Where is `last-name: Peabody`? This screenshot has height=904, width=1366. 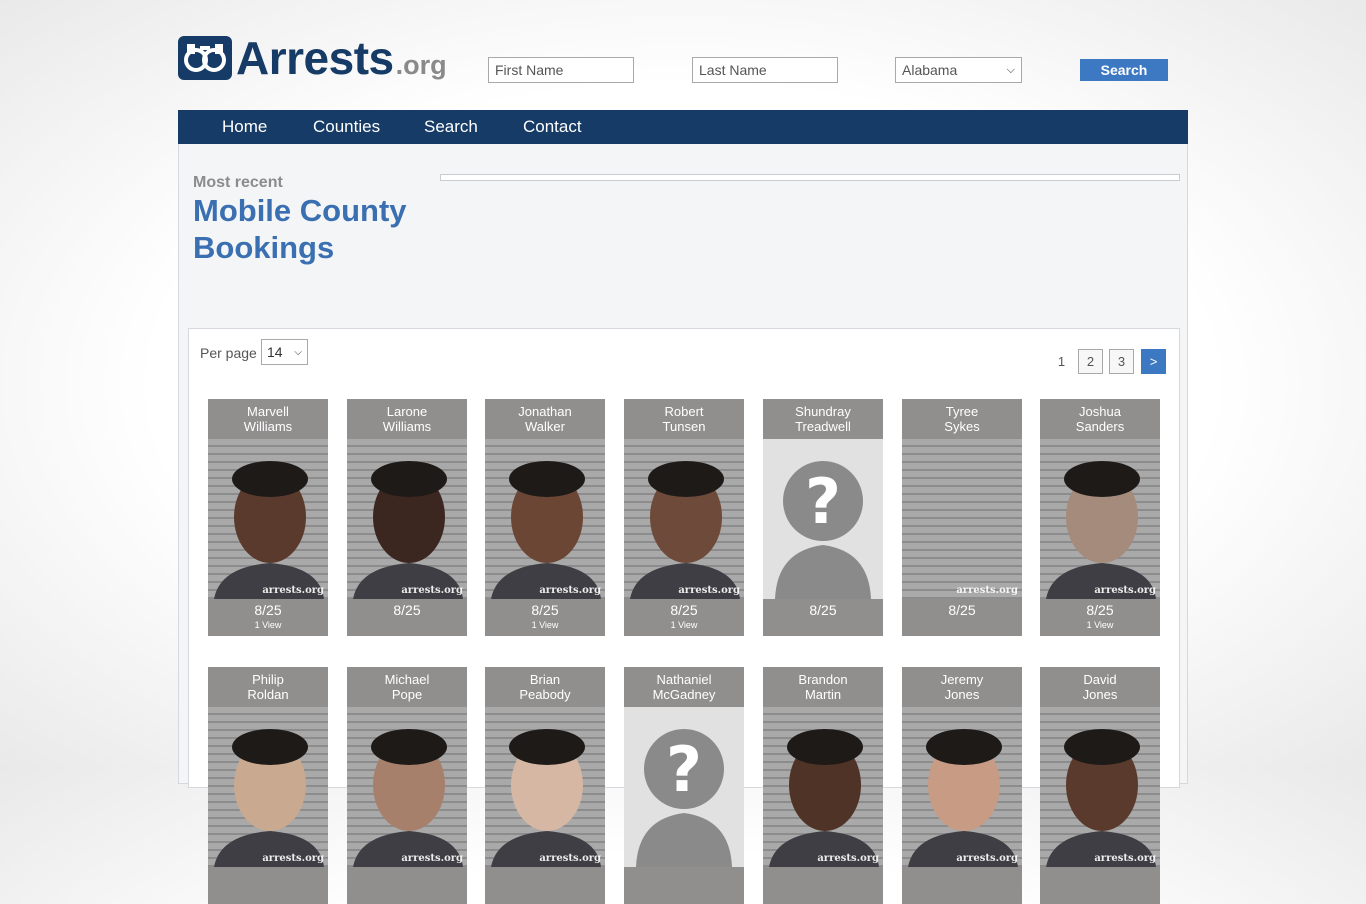
last-name: Peabody is located at coordinates (545, 694).